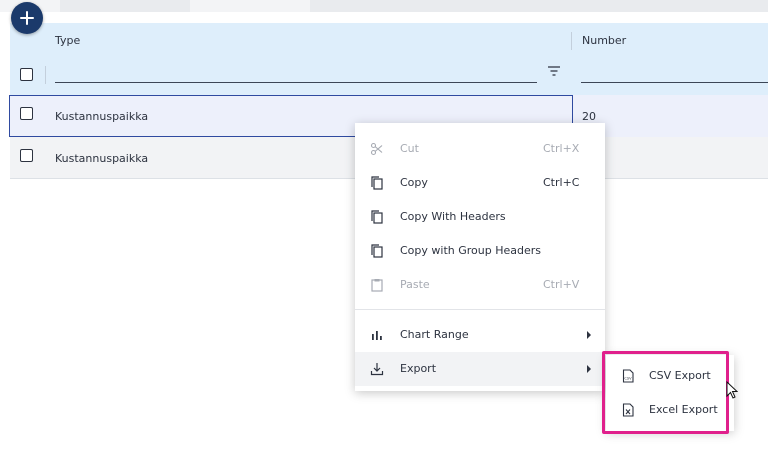 The height and width of the screenshot is (450, 768). What do you see at coordinates (377, 335) in the screenshot?
I see `bar-chart-icon` at bounding box center [377, 335].